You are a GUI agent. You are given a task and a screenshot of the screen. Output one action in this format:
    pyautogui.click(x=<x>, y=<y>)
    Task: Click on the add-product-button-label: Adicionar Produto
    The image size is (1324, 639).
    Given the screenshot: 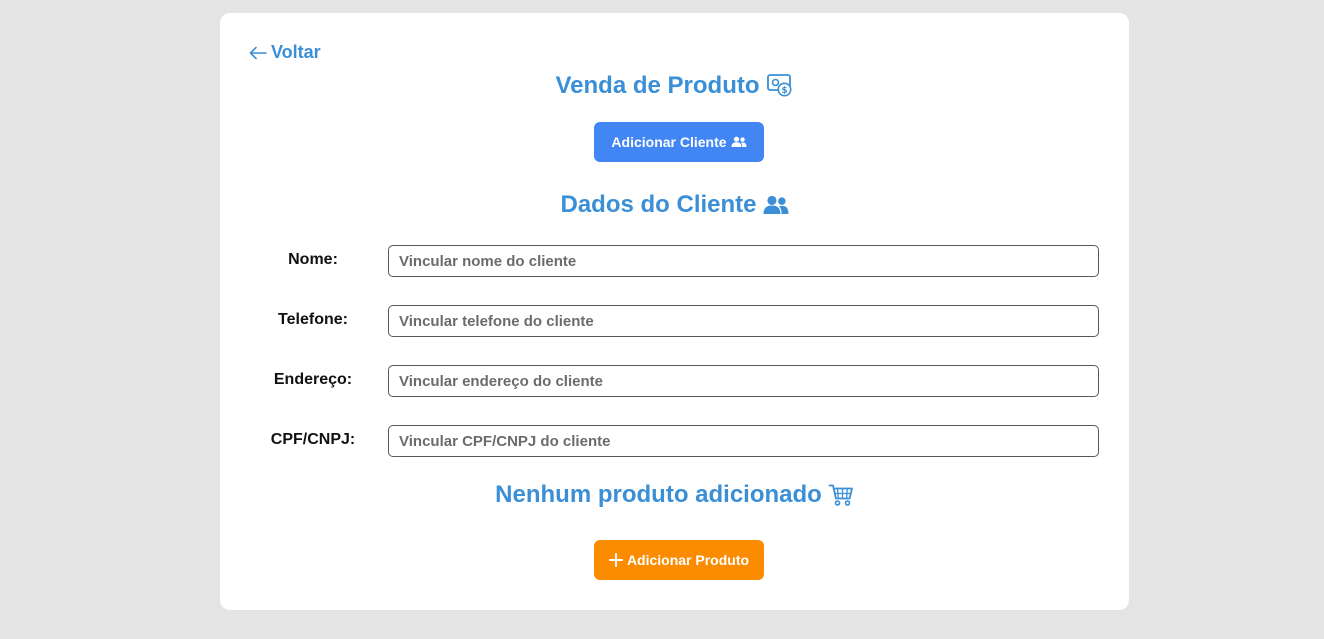 What is the action you would take?
    pyautogui.click(x=688, y=560)
    